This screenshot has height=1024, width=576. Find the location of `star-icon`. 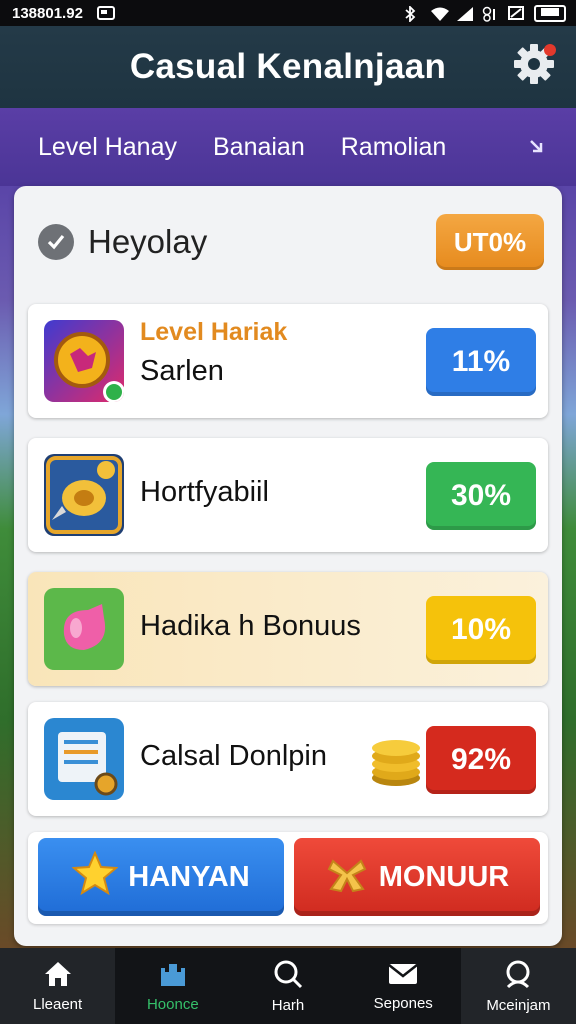

star-icon is located at coordinates (95, 876).